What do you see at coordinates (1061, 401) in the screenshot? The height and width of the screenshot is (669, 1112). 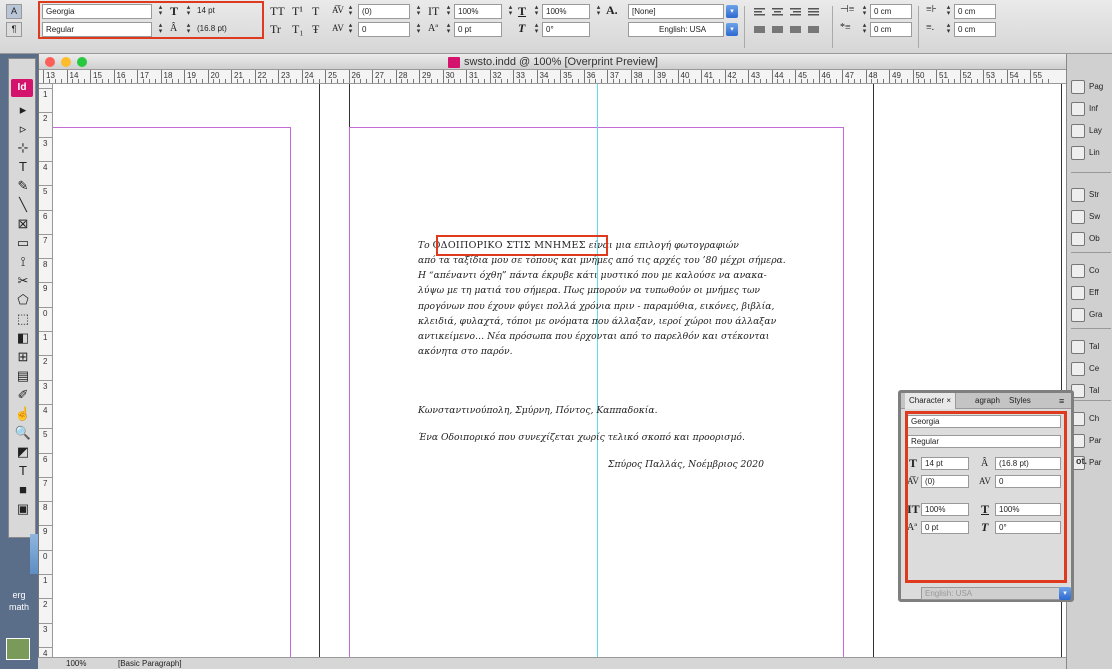 I see `panel-menu-icon: ≡` at bounding box center [1061, 401].